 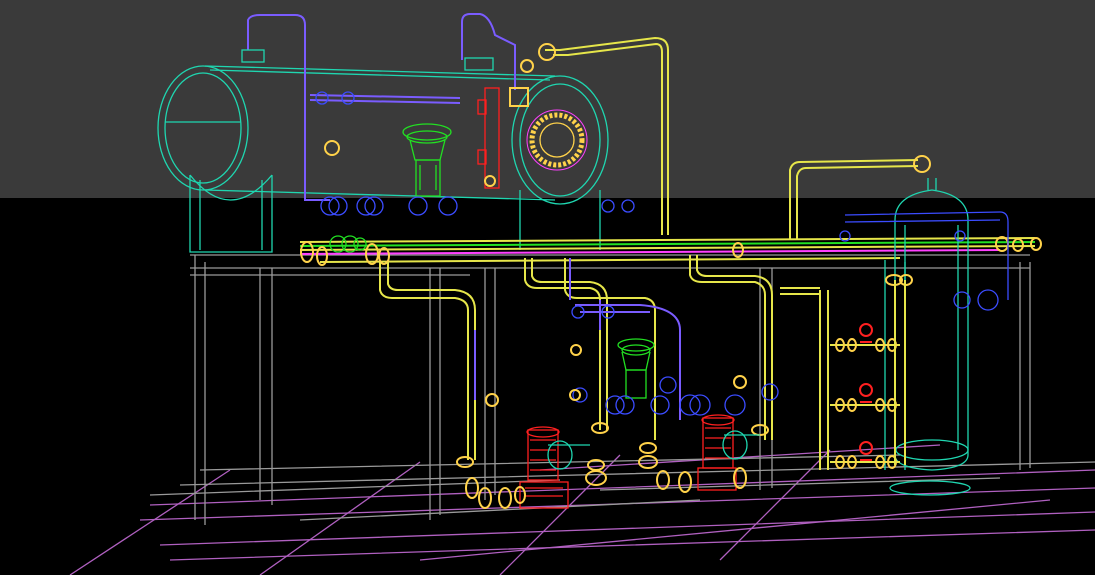 I want to click on vessel-nozzle-flanges, so click(x=367, y=60).